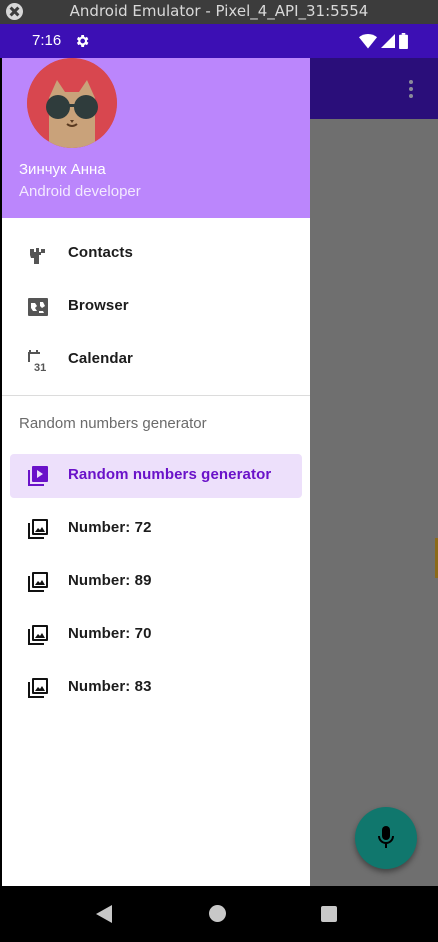 This screenshot has width=438, height=942. What do you see at coordinates (47, 40) in the screenshot?
I see `status-time: 7:16` at bounding box center [47, 40].